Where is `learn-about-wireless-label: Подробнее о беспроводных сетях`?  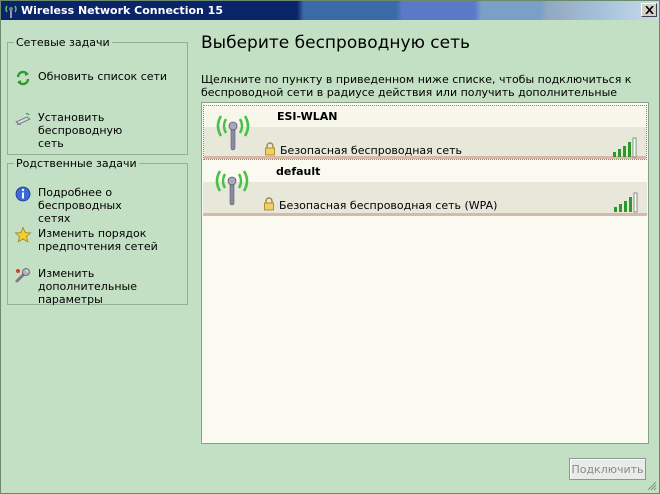
learn-about-wireless-label: Подробнее о беспроводных сетях is located at coordinates (80, 205).